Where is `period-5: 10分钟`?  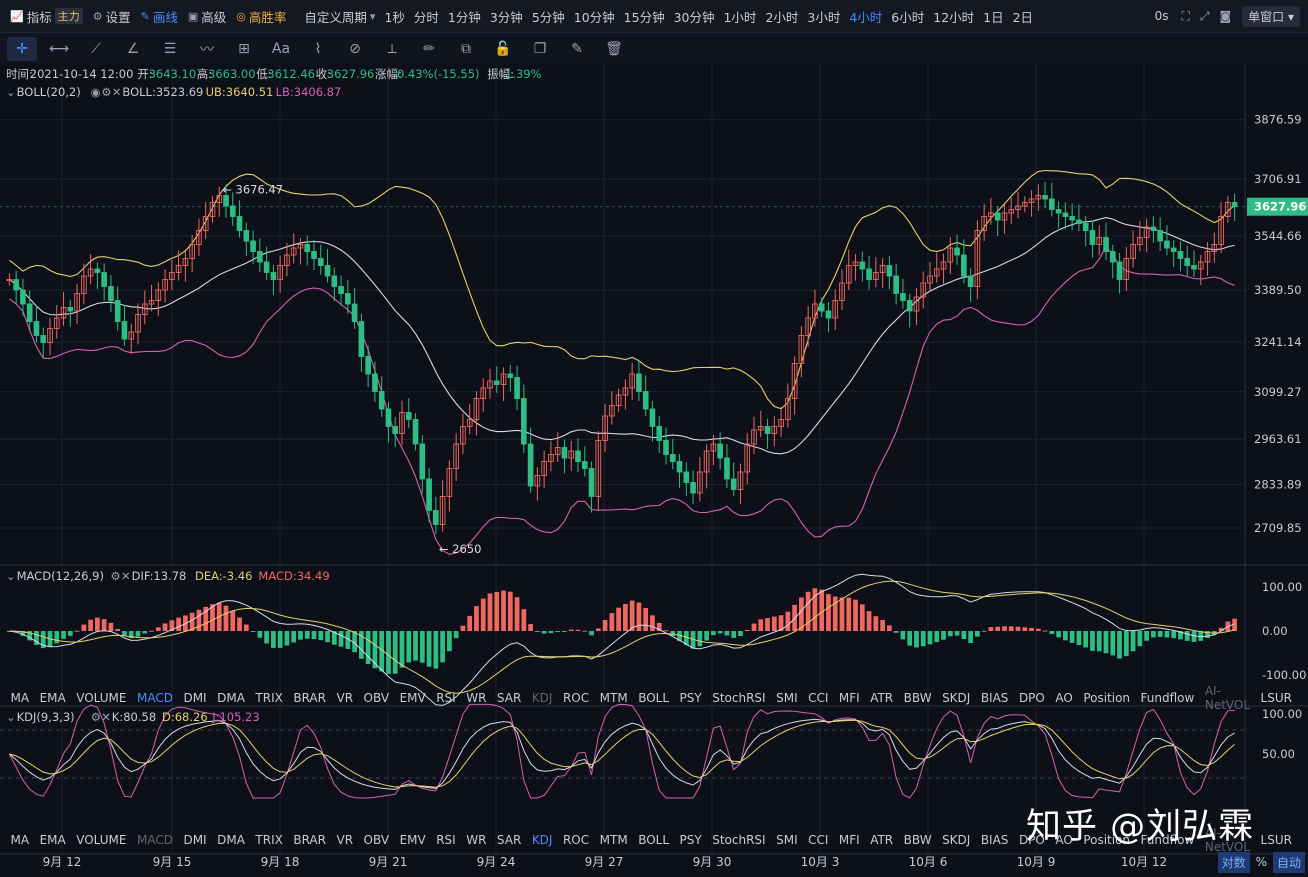 period-5: 10分钟 is located at coordinates (594, 16).